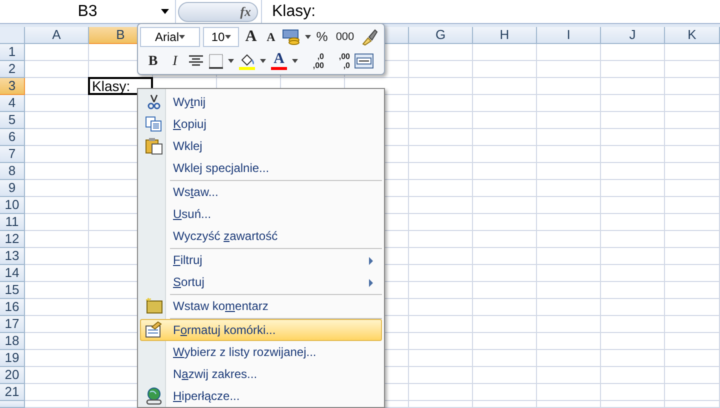 Image resolution: width=720 pixels, height=408 pixels. Describe the element at coordinates (12, 205) in the screenshot. I see `row-header: 10` at that location.